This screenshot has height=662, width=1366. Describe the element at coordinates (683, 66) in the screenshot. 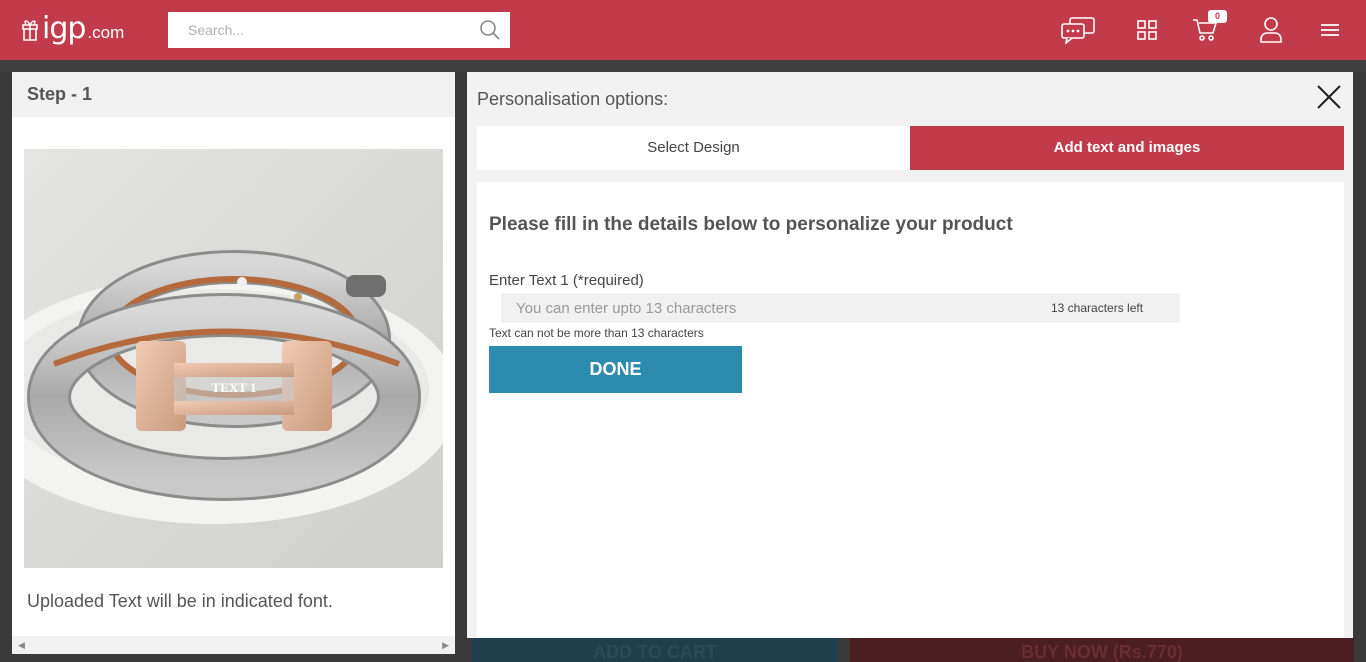

I see `page-backdrop` at that location.